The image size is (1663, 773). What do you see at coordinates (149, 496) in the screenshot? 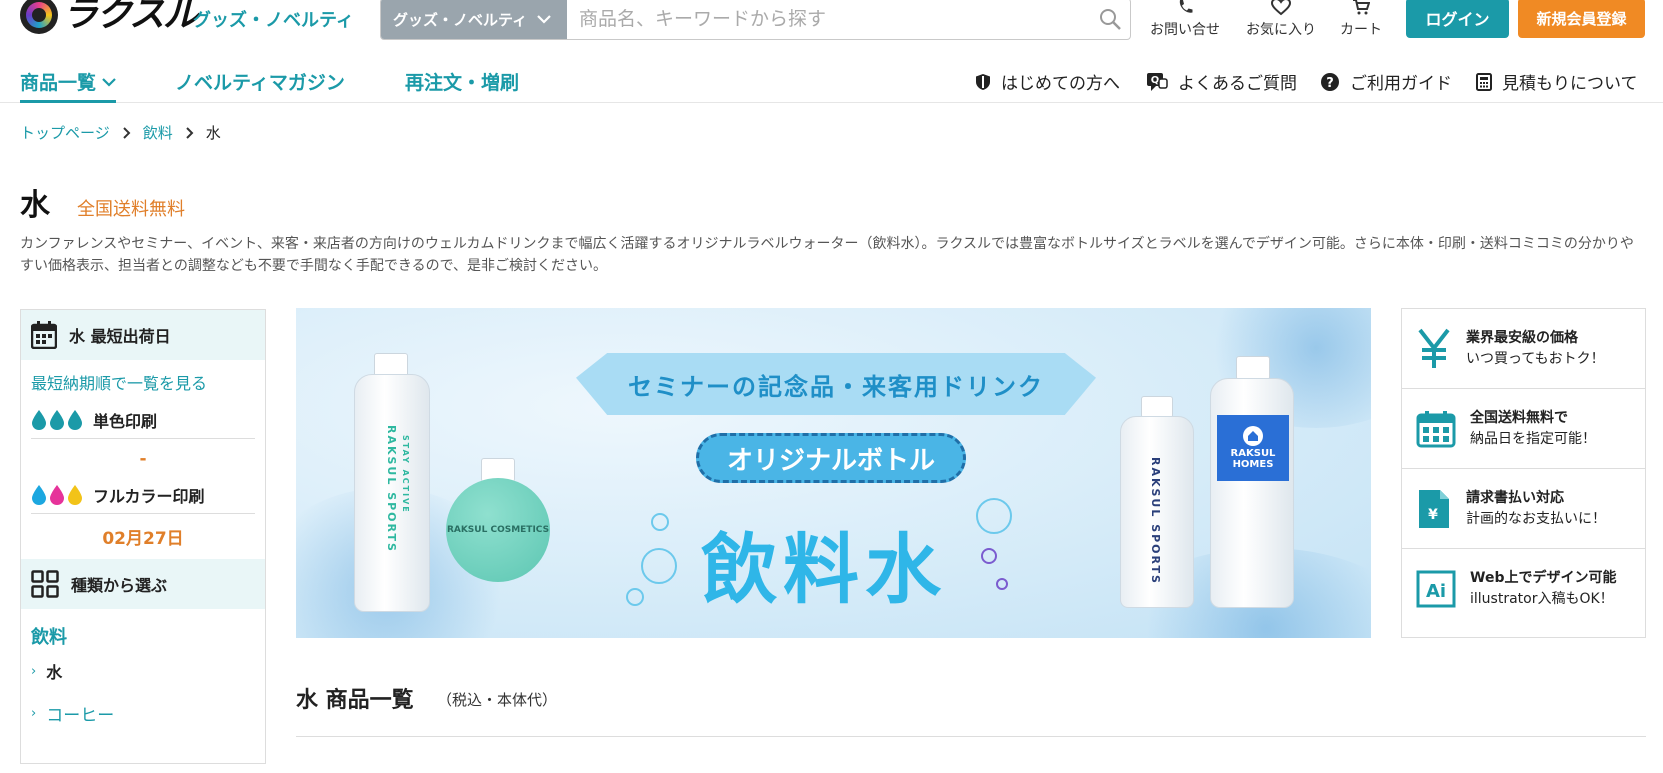
I see `full-color-label: フルカラー印刷` at bounding box center [149, 496].